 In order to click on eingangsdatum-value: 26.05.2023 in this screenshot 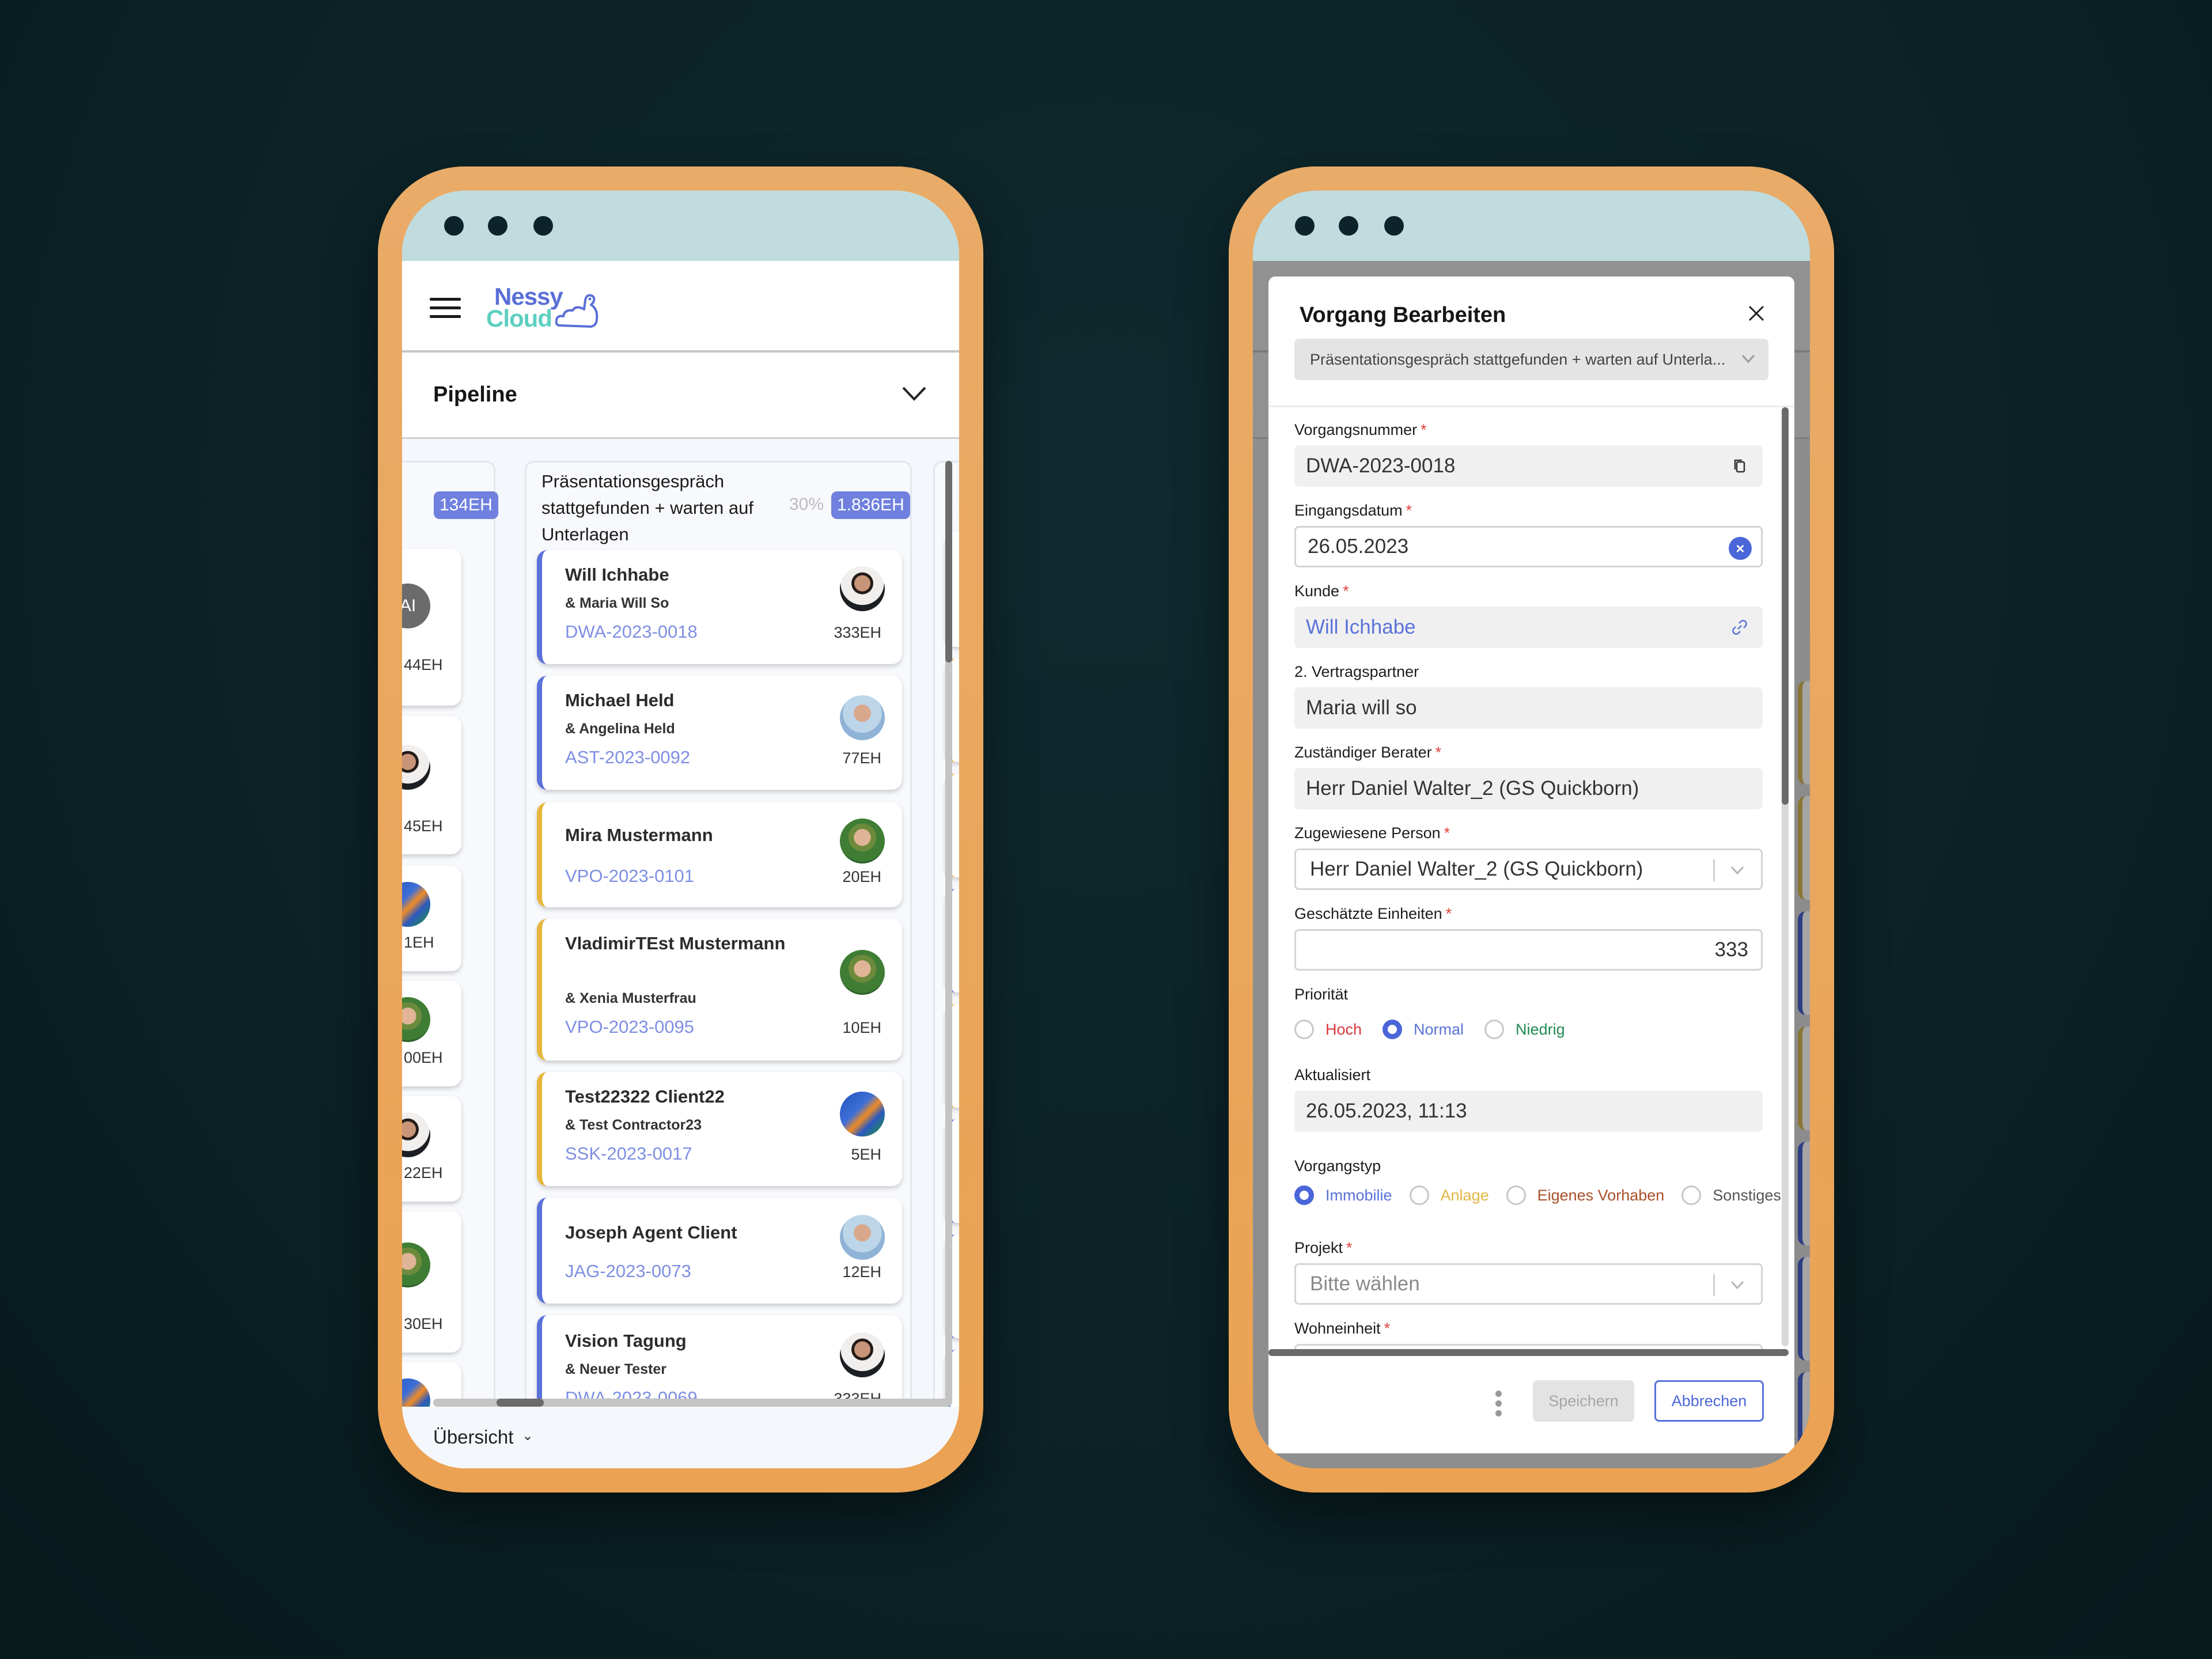, I will do `click(1358, 546)`.